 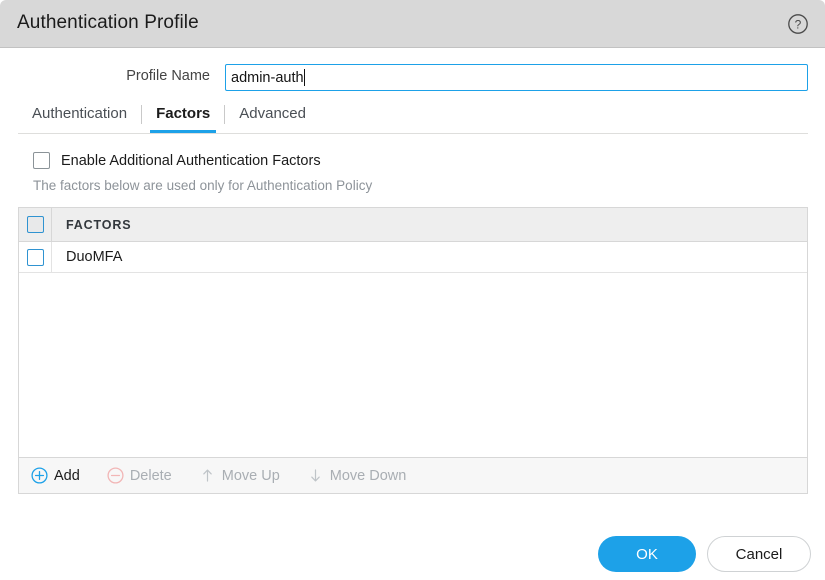 What do you see at coordinates (647, 554) in the screenshot?
I see `ok-button: OK` at bounding box center [647, 554].